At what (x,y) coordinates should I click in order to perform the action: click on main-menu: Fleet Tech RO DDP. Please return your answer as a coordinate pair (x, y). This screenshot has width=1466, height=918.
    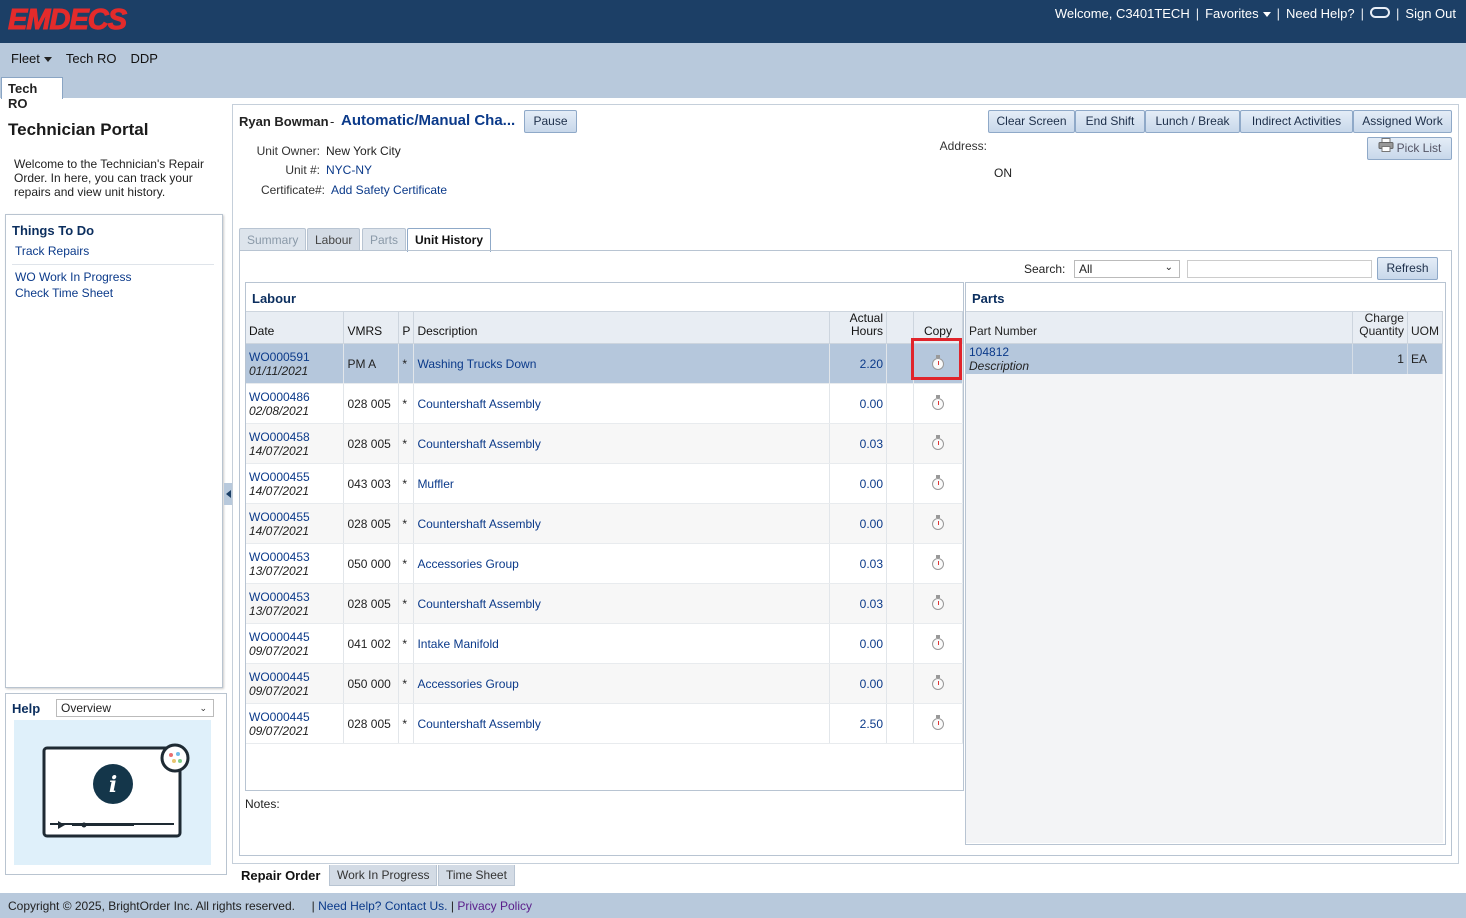
    Looking at the image, I should click on (733, 58).